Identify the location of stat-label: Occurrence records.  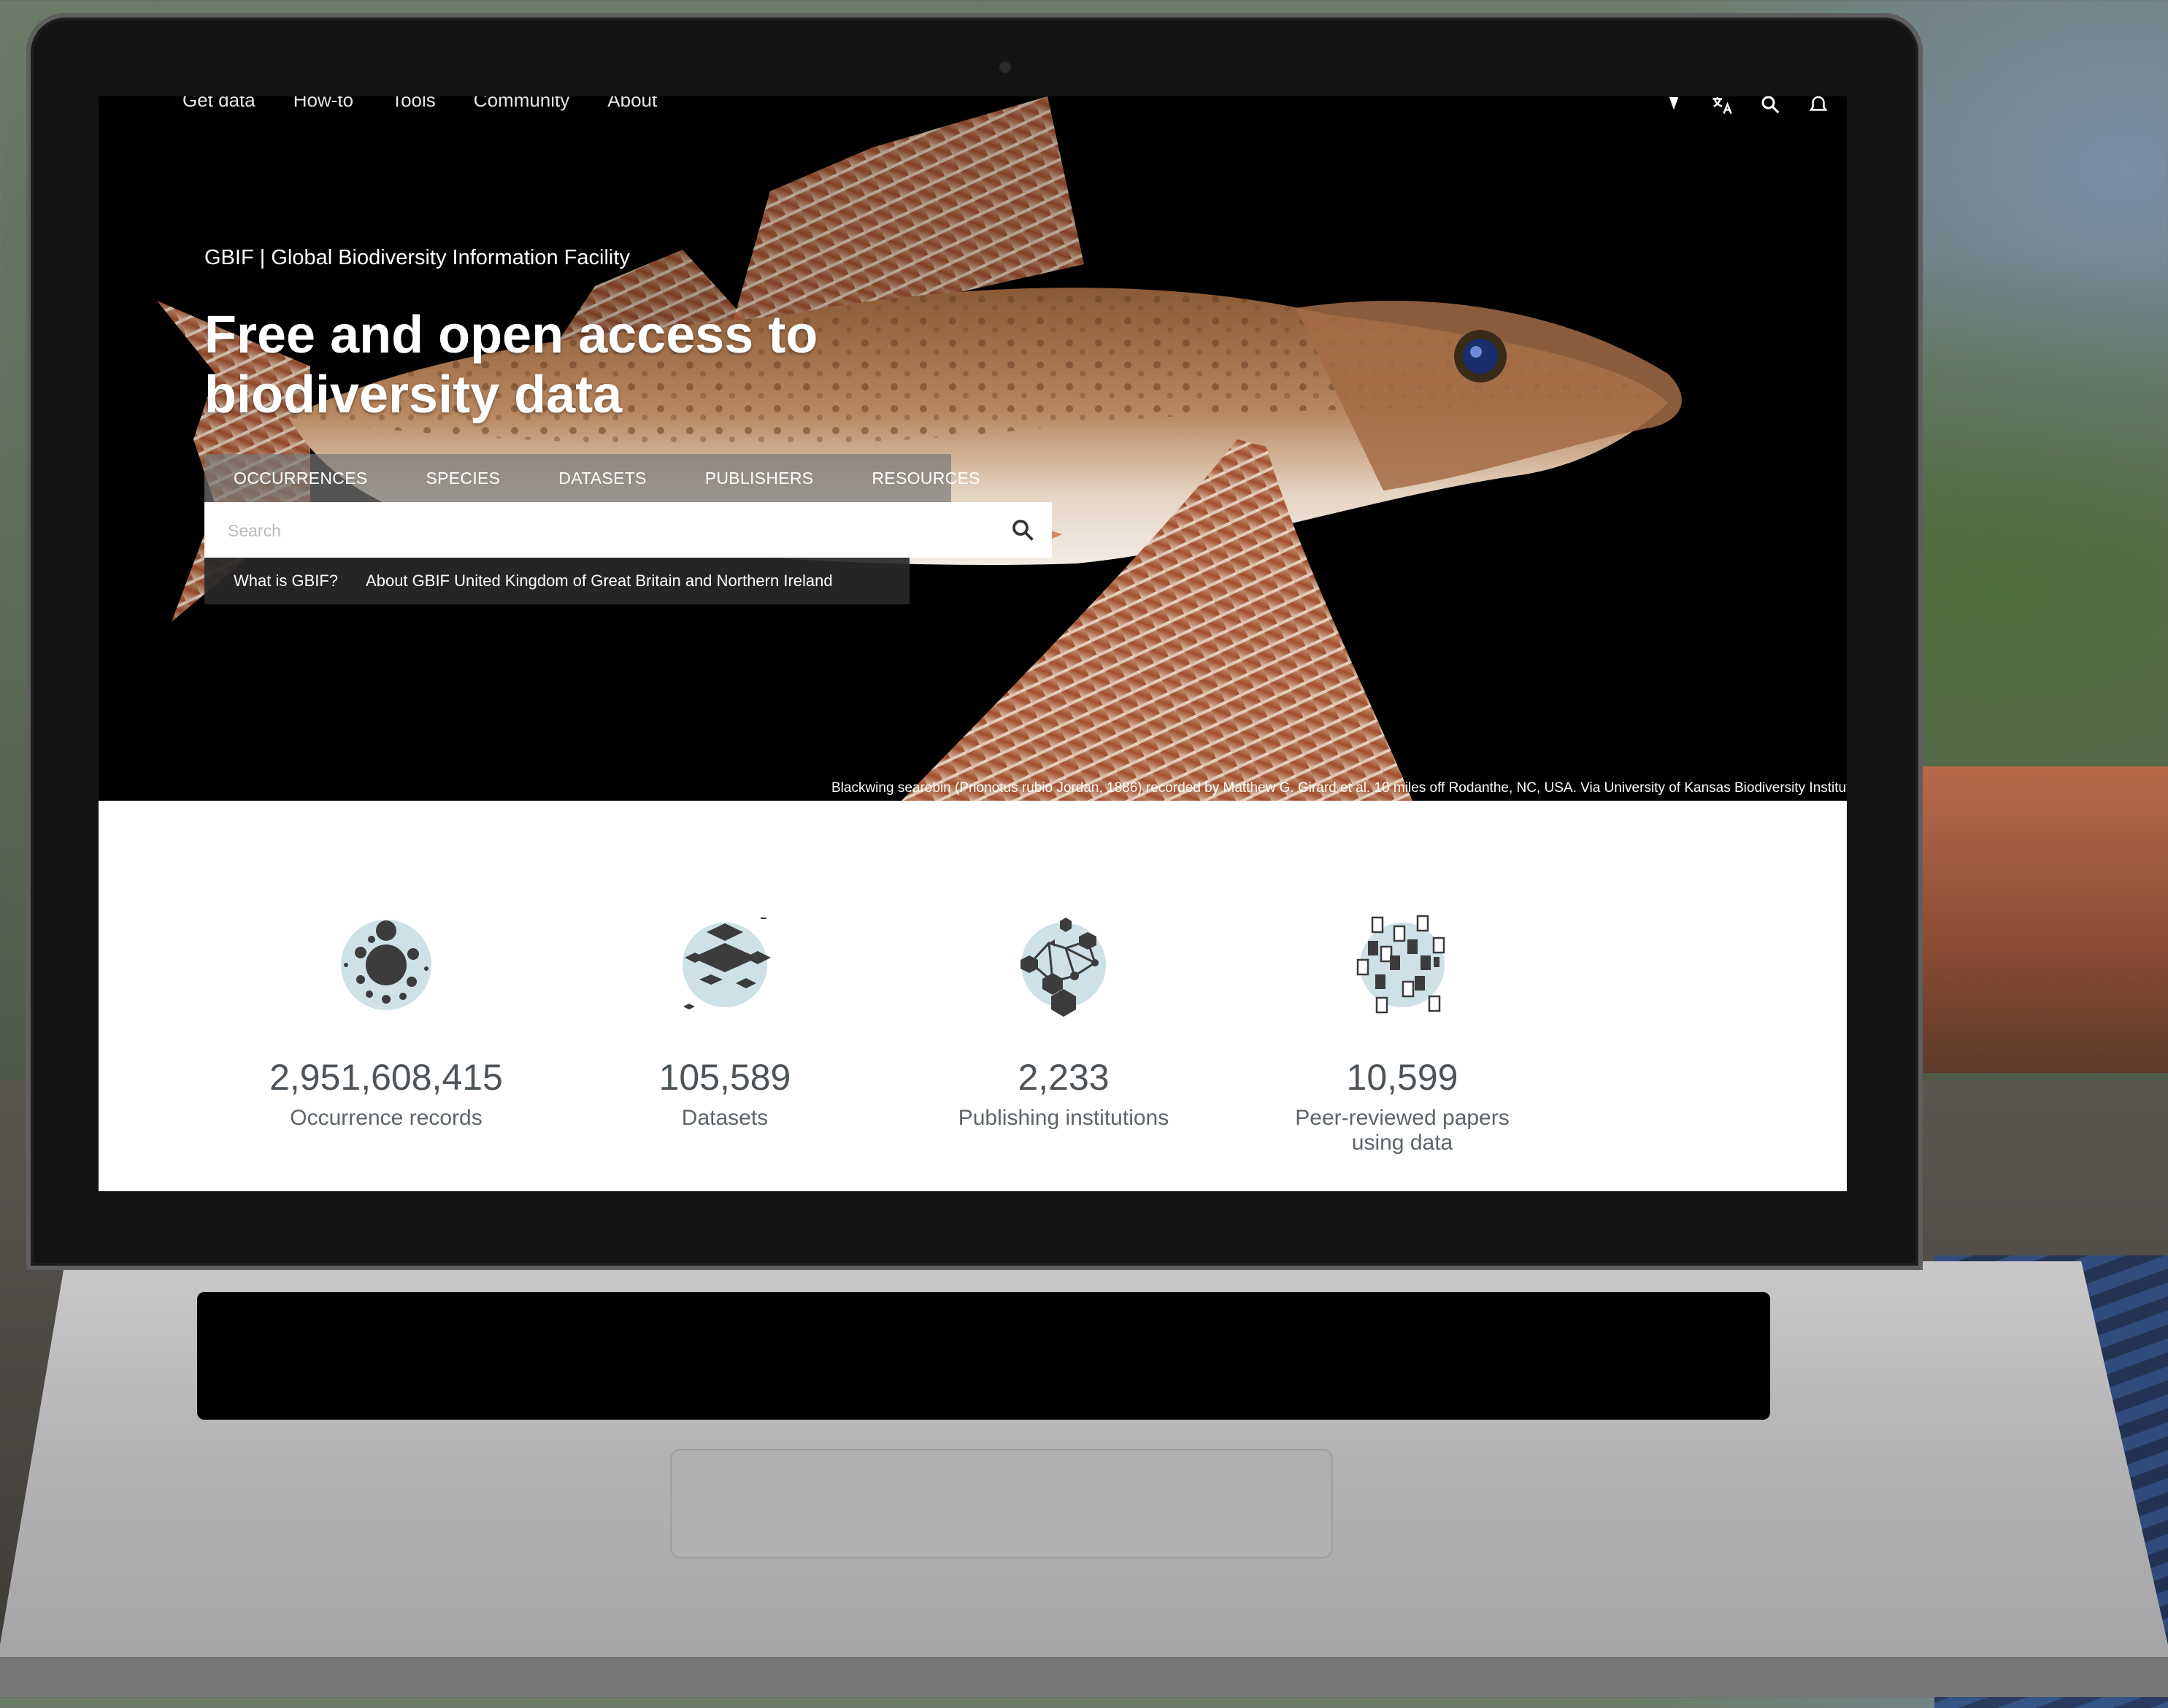
(386, 1118).